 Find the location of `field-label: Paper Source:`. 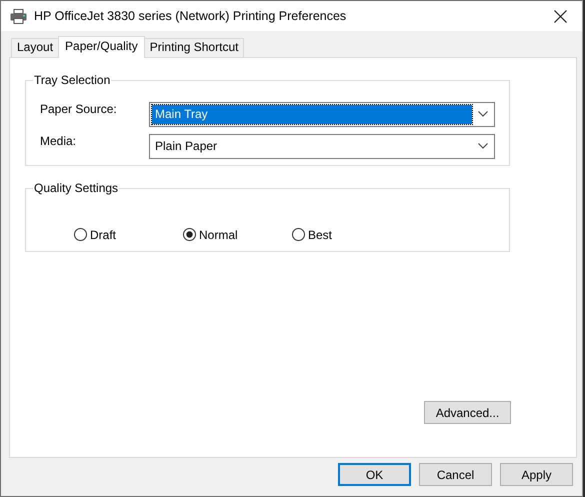

field-label: Paper Source: is located at coordinates (79, 108).